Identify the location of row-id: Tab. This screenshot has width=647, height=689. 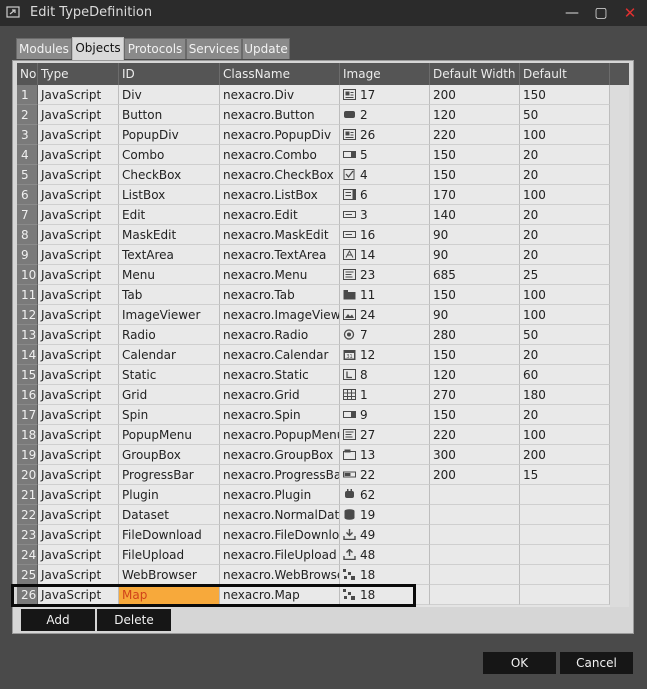
(169, 295).